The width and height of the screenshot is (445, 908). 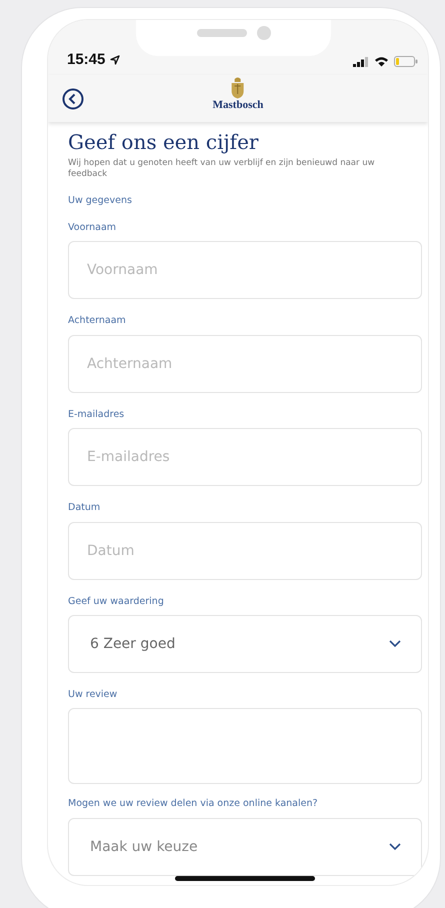 I want to click on location-arrow-icon, so click(x=115, y=60).